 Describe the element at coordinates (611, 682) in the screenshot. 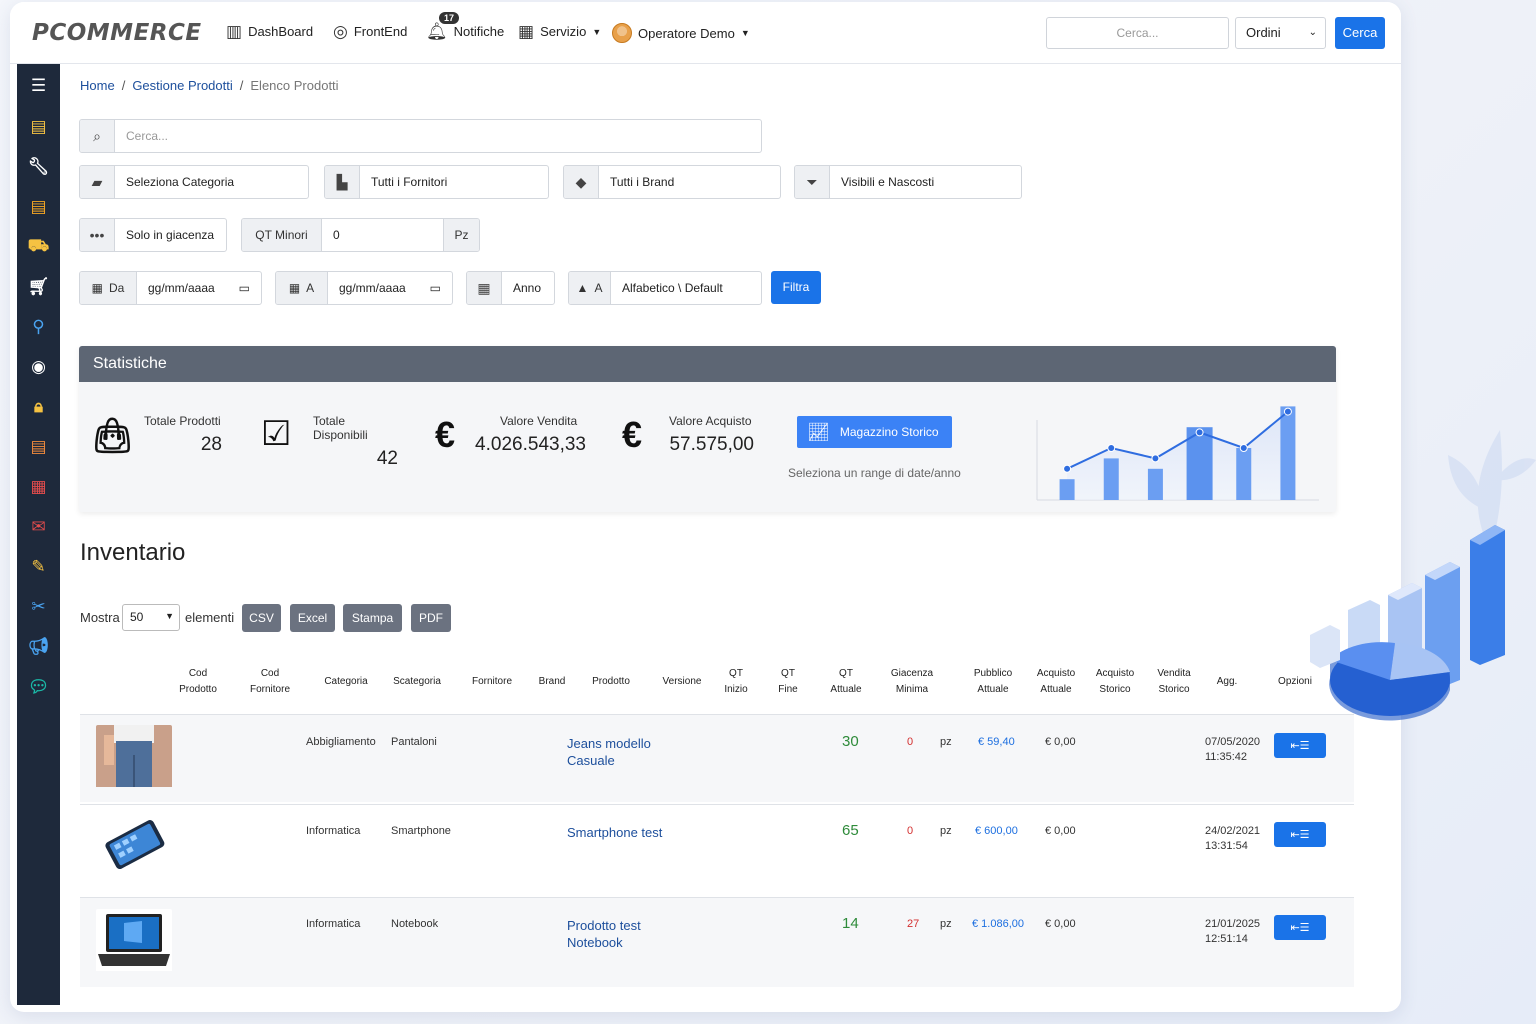

I see `column-header: Prodotto` at that location.